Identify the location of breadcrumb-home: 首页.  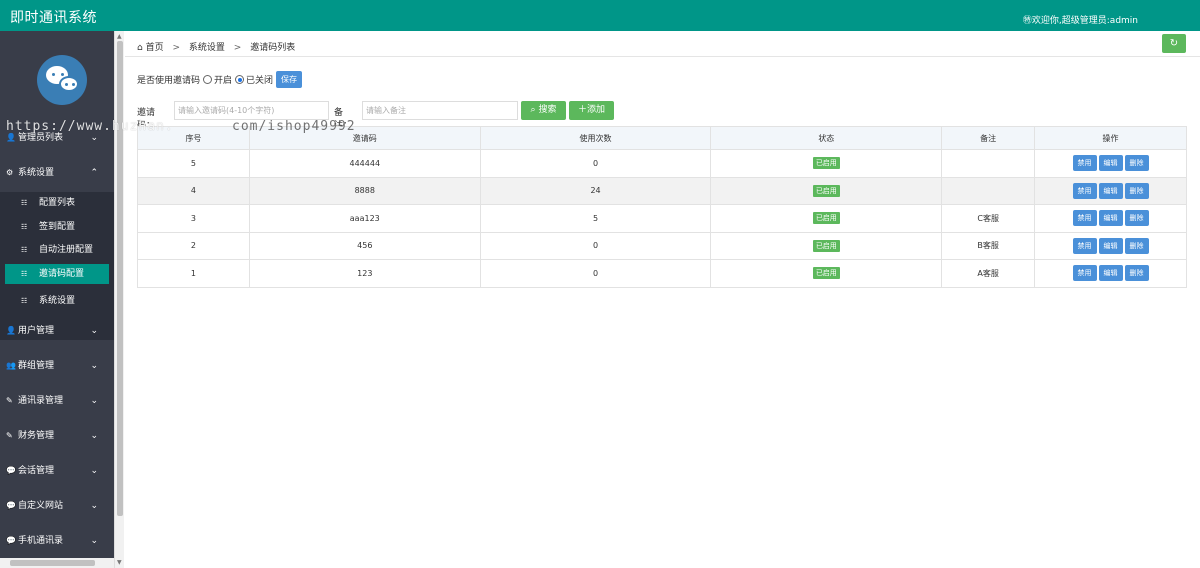
(155, 48).